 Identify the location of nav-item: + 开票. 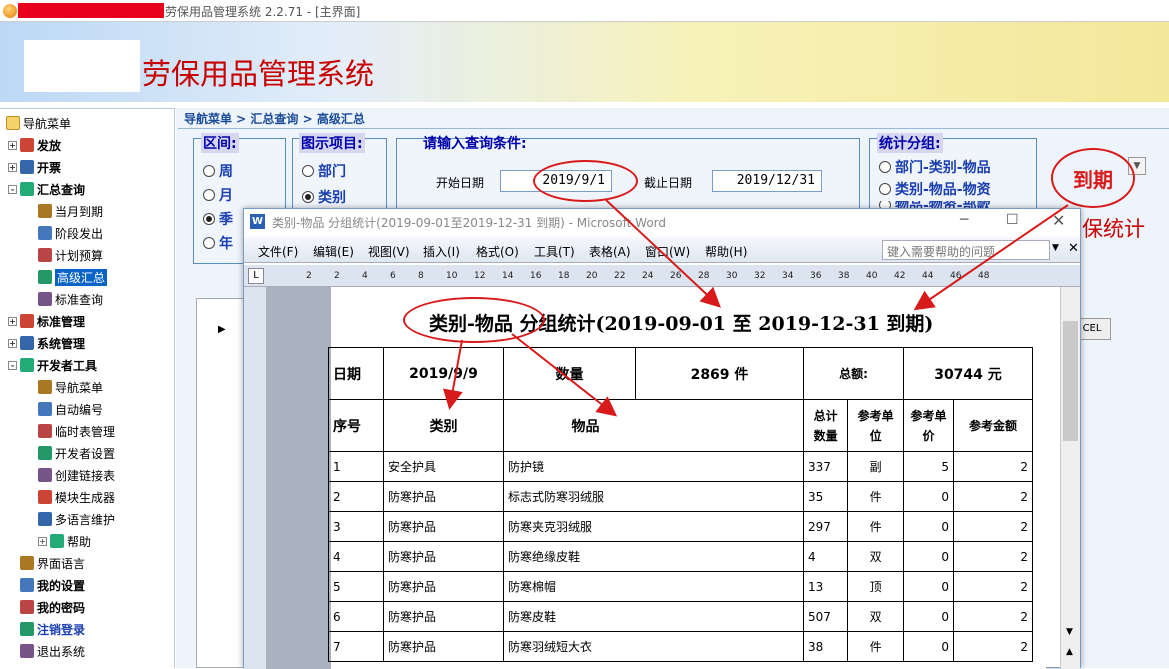
(34, 167).